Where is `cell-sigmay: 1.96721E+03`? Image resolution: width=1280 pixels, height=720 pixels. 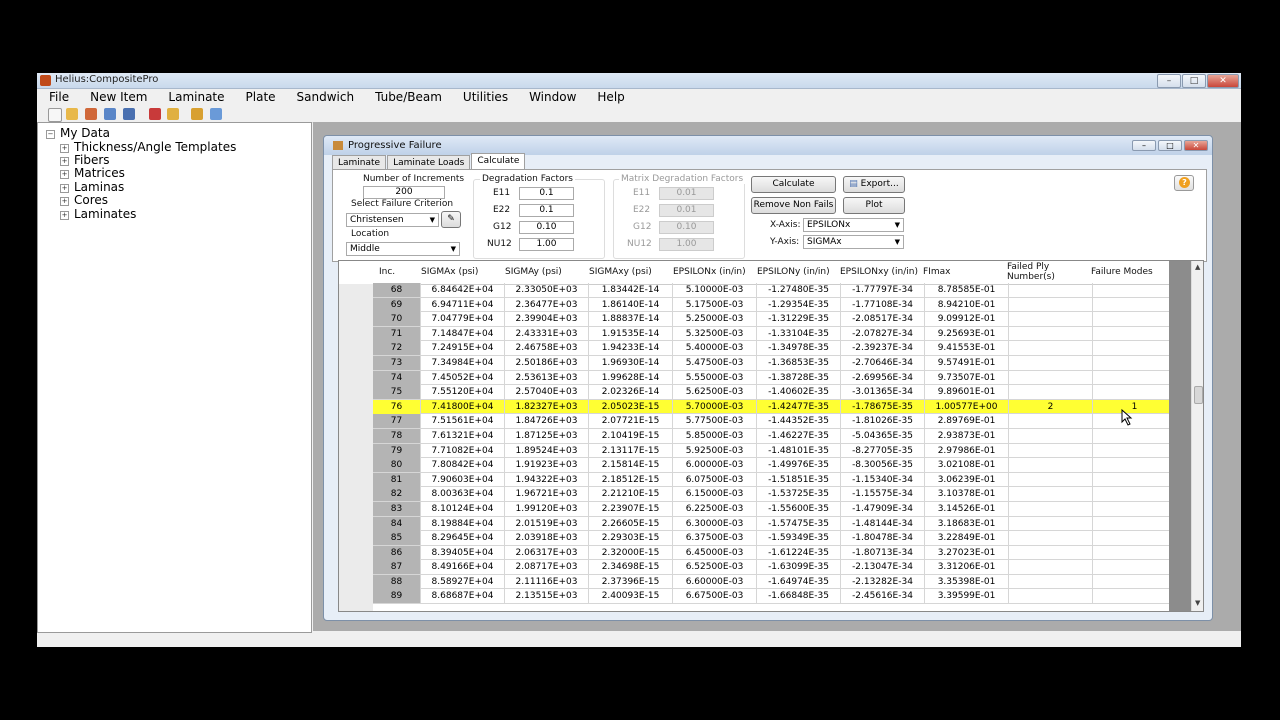 cell-sigmay: 1.96721E+03 is located at coordinates (547, 494).